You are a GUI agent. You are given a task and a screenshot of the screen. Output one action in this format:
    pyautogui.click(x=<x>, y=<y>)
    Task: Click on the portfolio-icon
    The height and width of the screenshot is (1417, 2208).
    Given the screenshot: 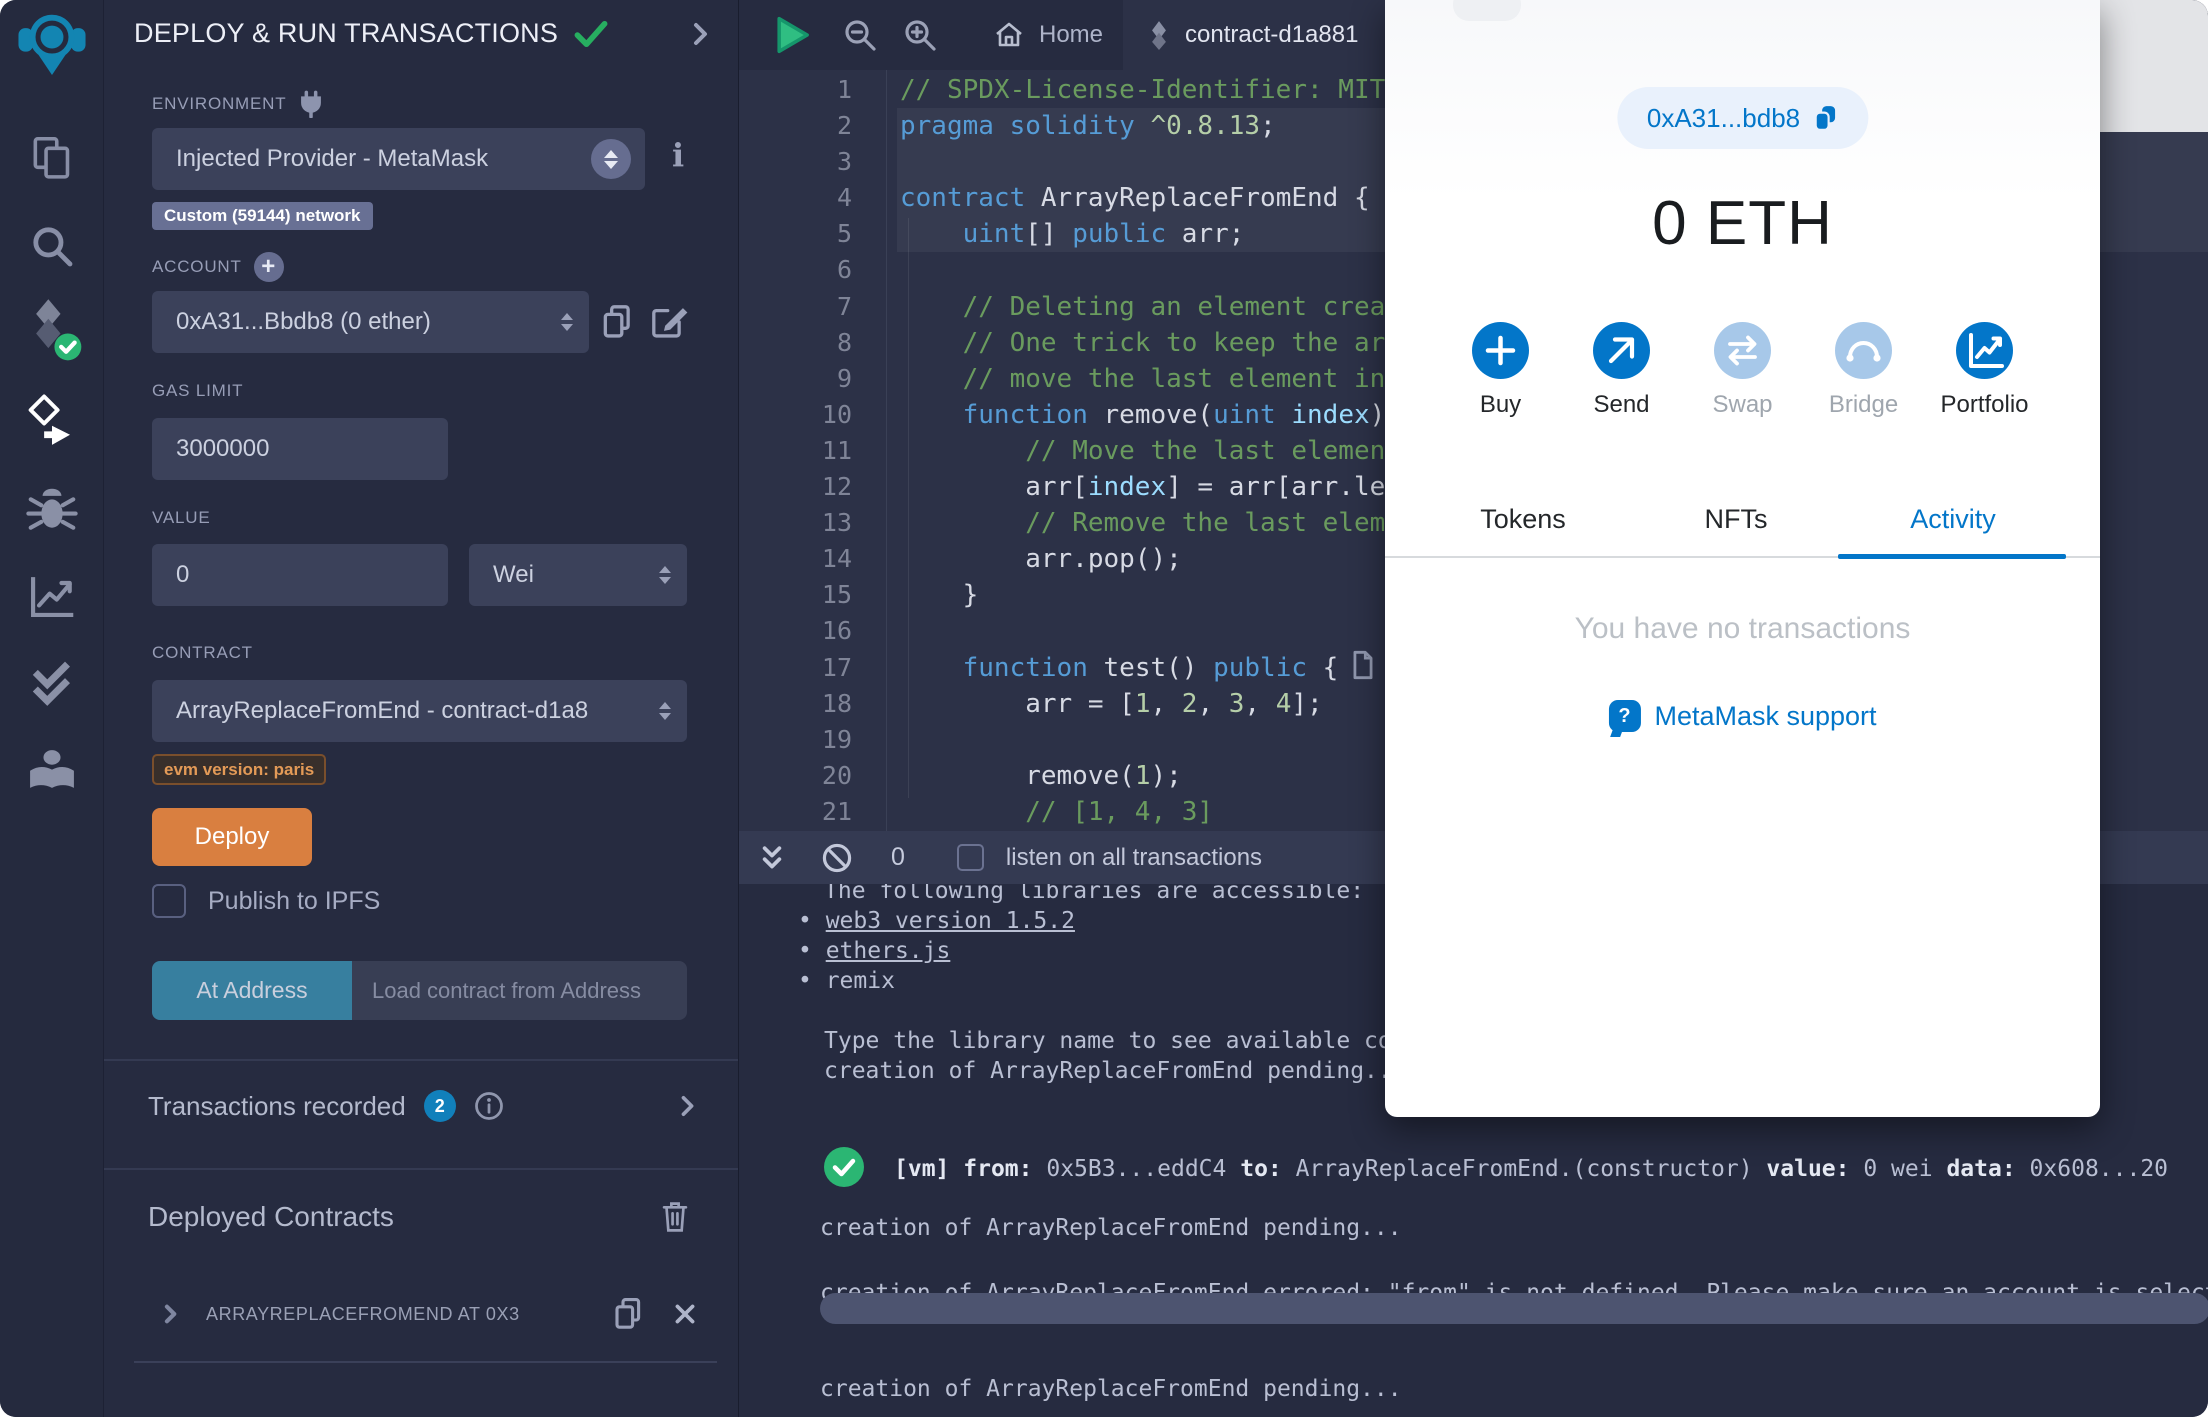 What is the action you would take?
    pyautogui.click(x=1984, y=350)
    